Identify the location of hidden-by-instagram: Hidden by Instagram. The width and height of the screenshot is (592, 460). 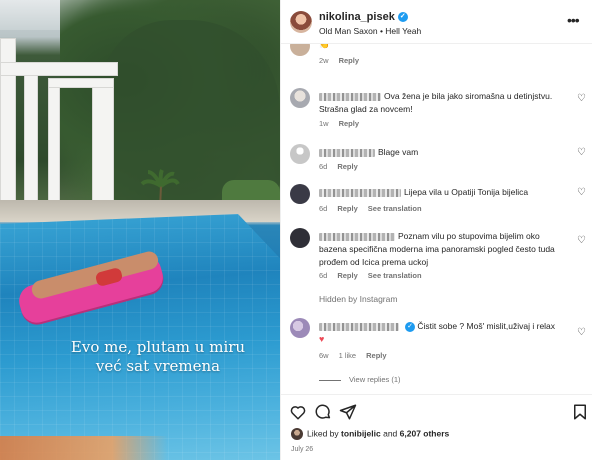
(358, 299).